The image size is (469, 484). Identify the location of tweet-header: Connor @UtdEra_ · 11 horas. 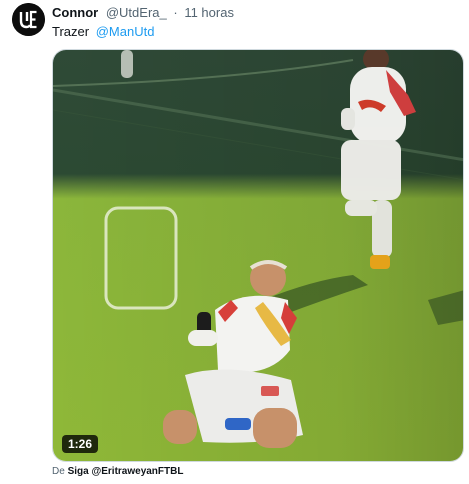
(143, 12).